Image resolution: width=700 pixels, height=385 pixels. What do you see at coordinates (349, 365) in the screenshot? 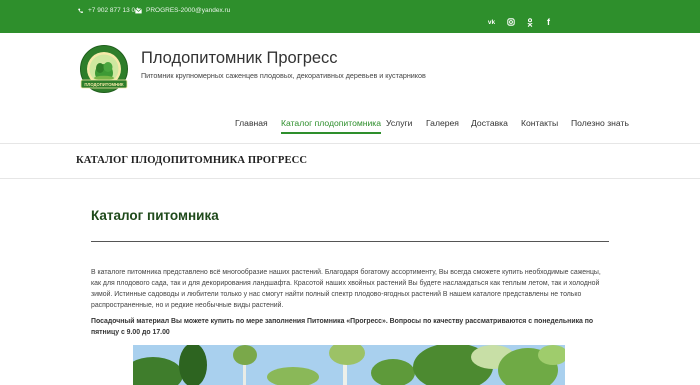
I see `catalog-photo` at bounding box center [349, 365].